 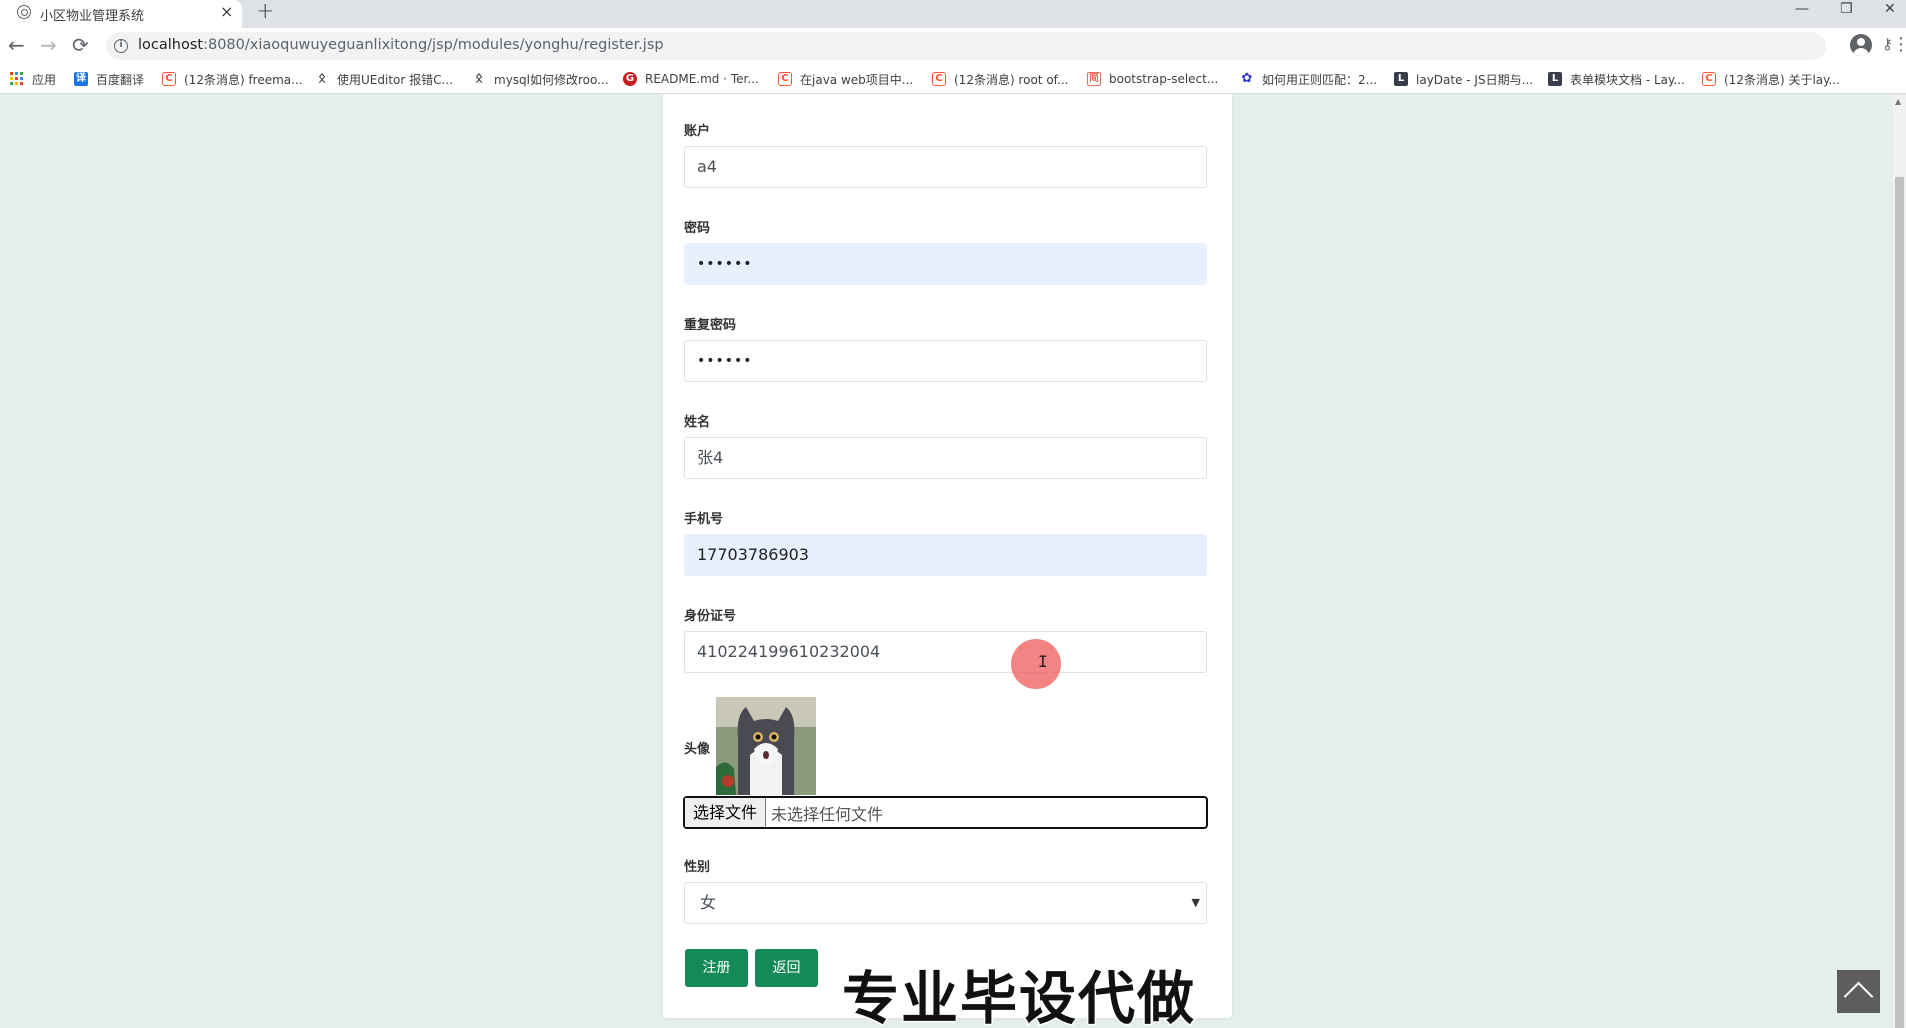 I want to click on gender-selected-value: 女, so click(x=708, y=902).